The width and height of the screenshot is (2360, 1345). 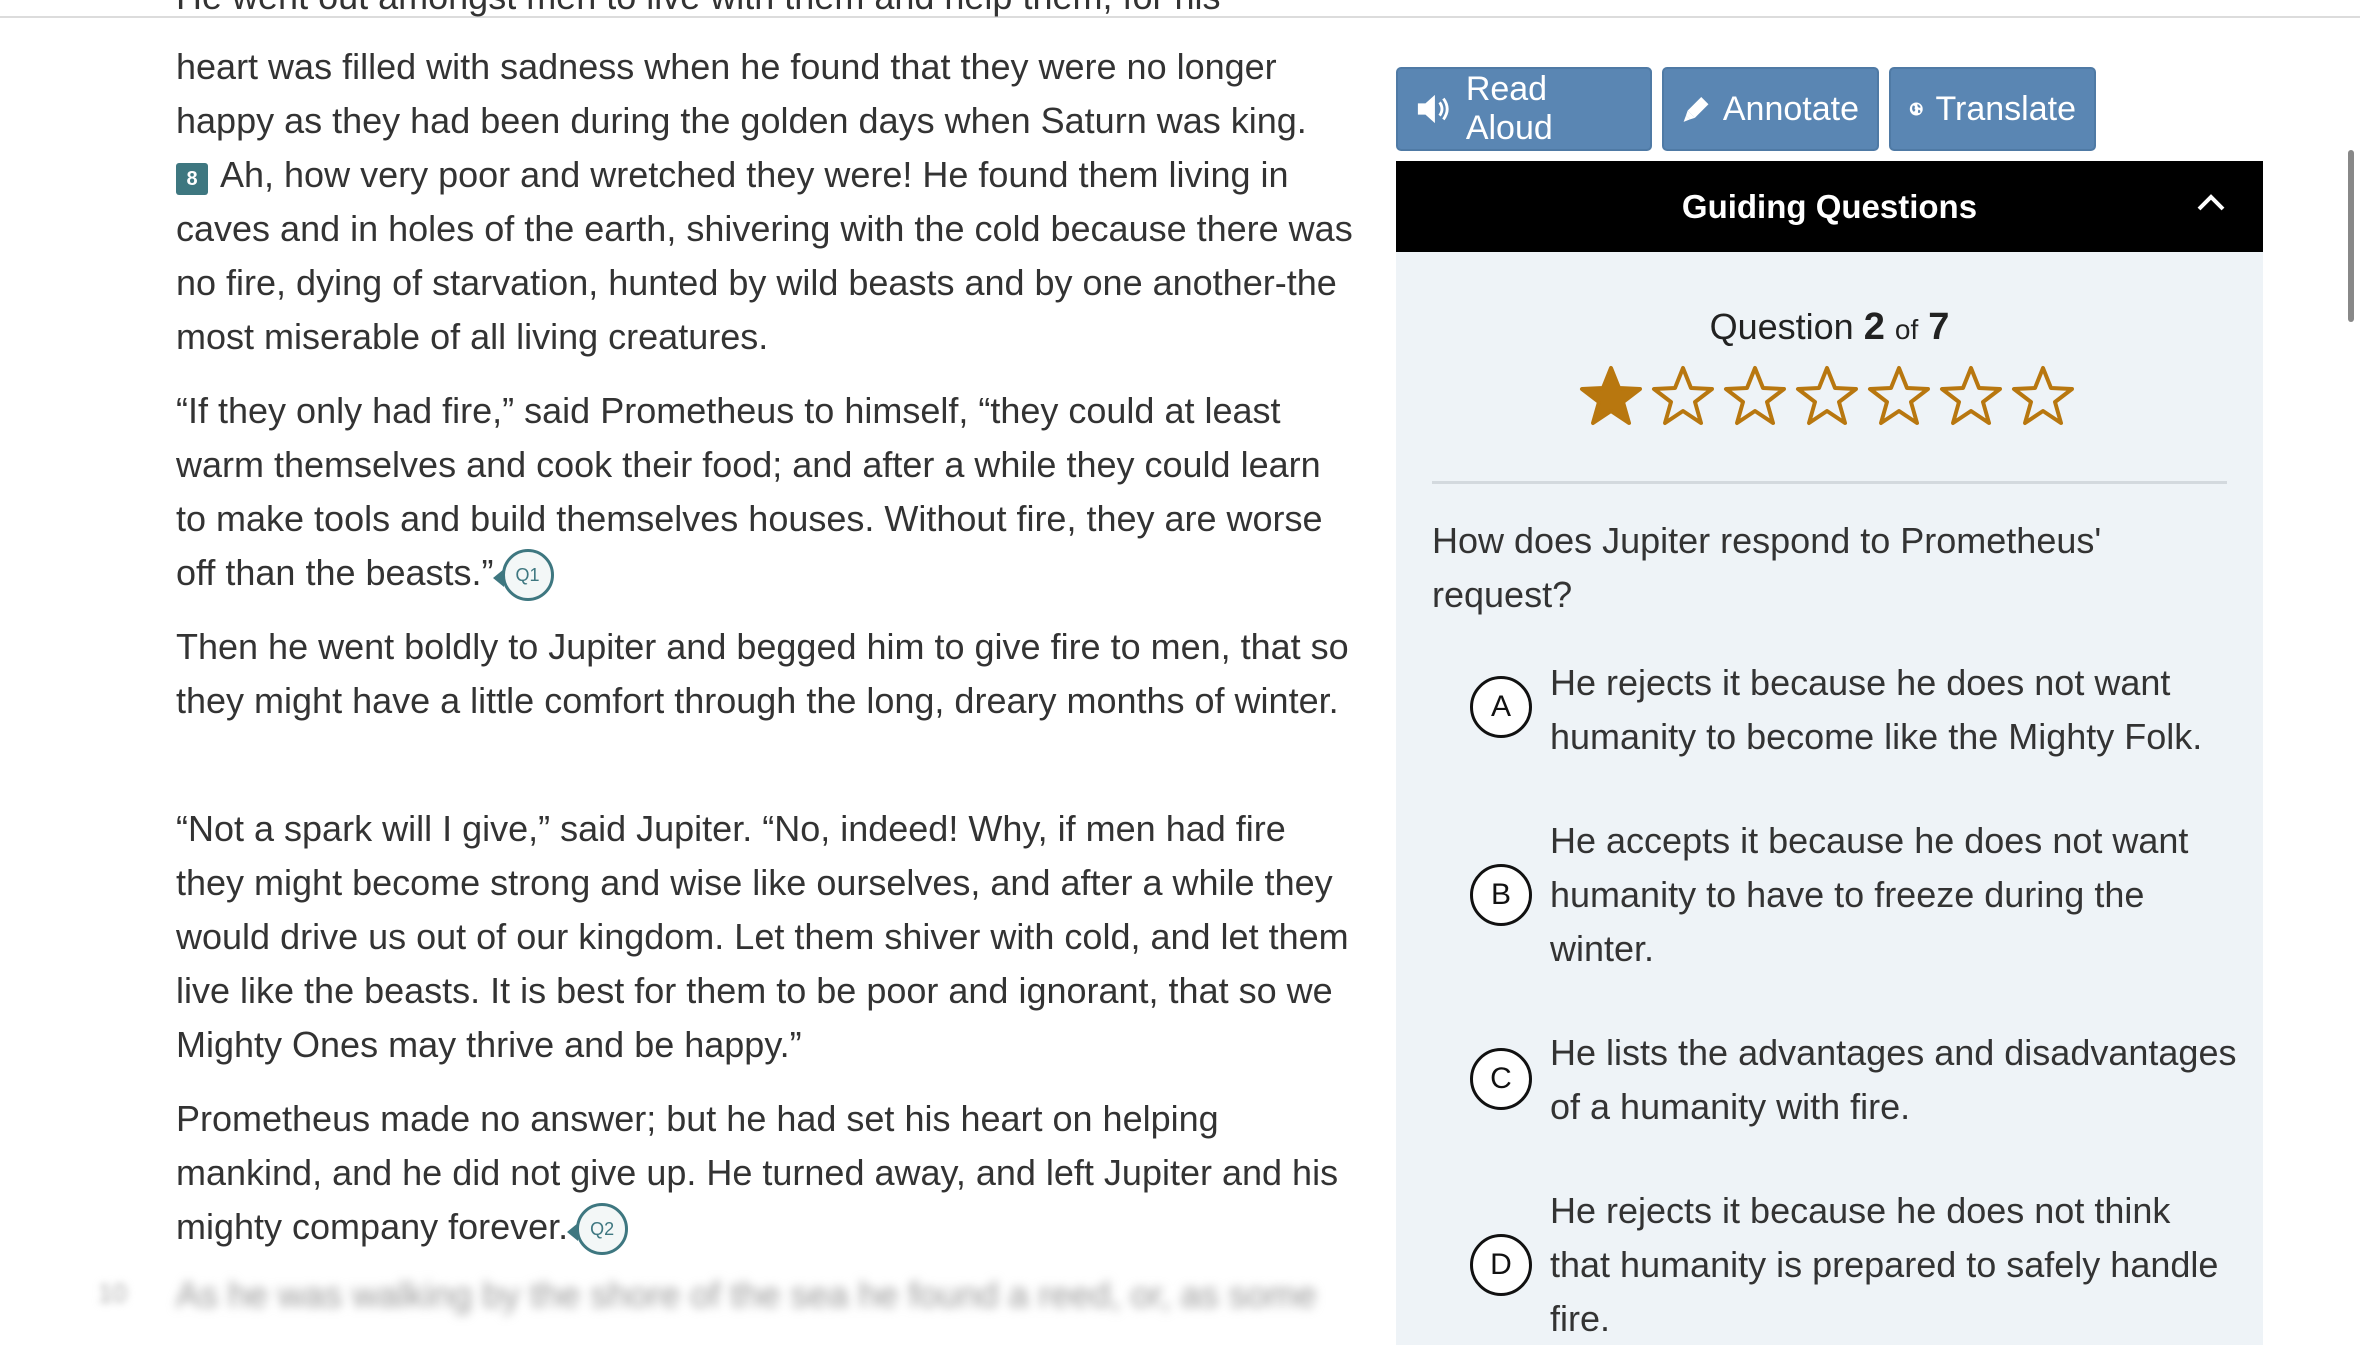 I want to click on question-word: Question, so click(x=1781, y=326).